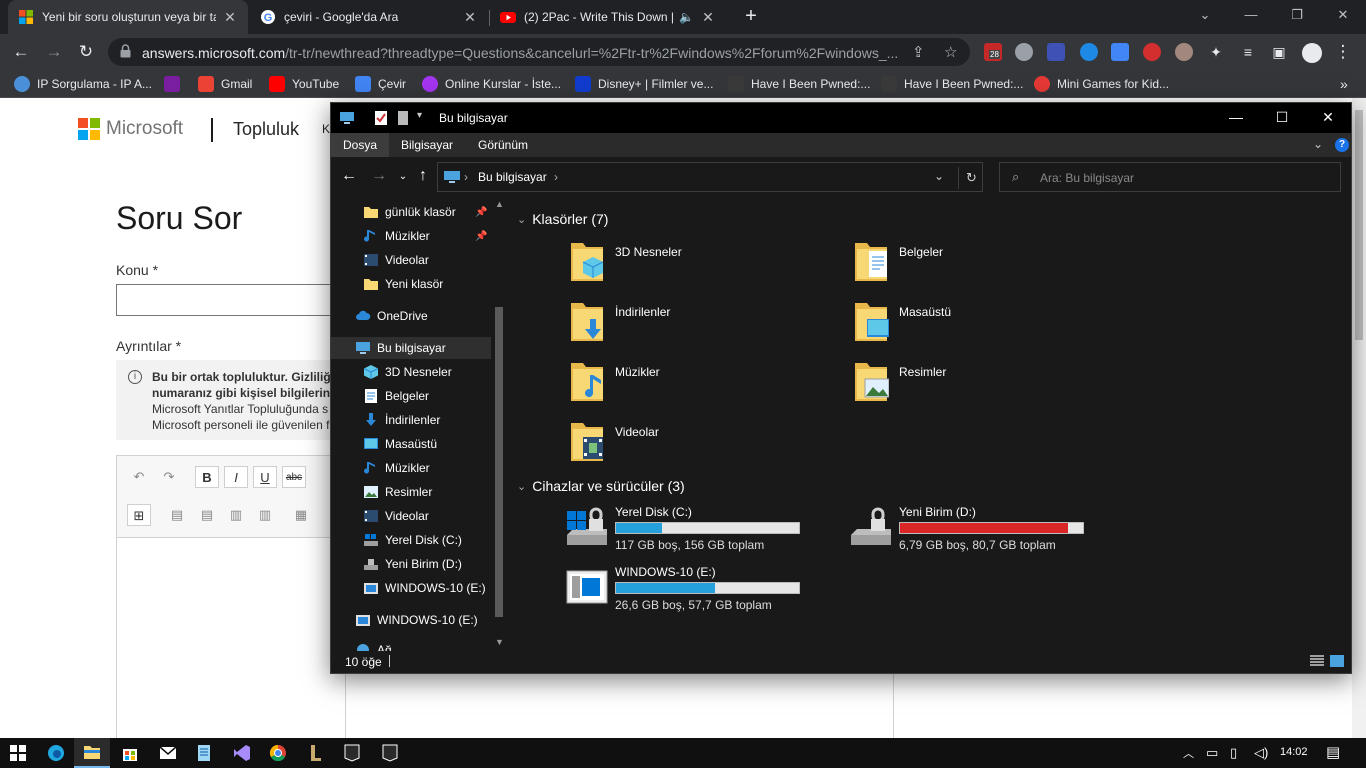  I want to click on quick-access-dropdown-icon: ▾, so click(419, 115).